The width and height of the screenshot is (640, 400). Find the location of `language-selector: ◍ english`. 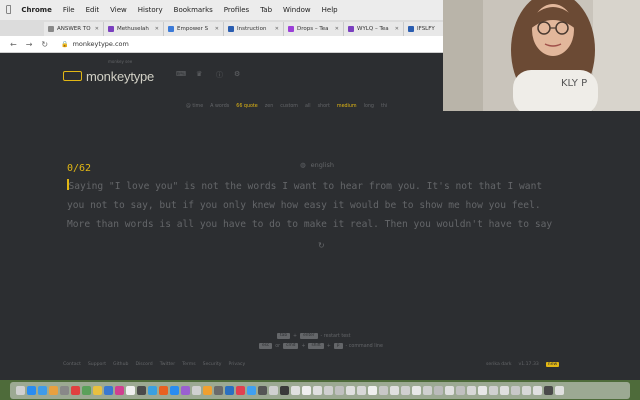

language-selector: ◍ english is located at coordinates (317, 165).